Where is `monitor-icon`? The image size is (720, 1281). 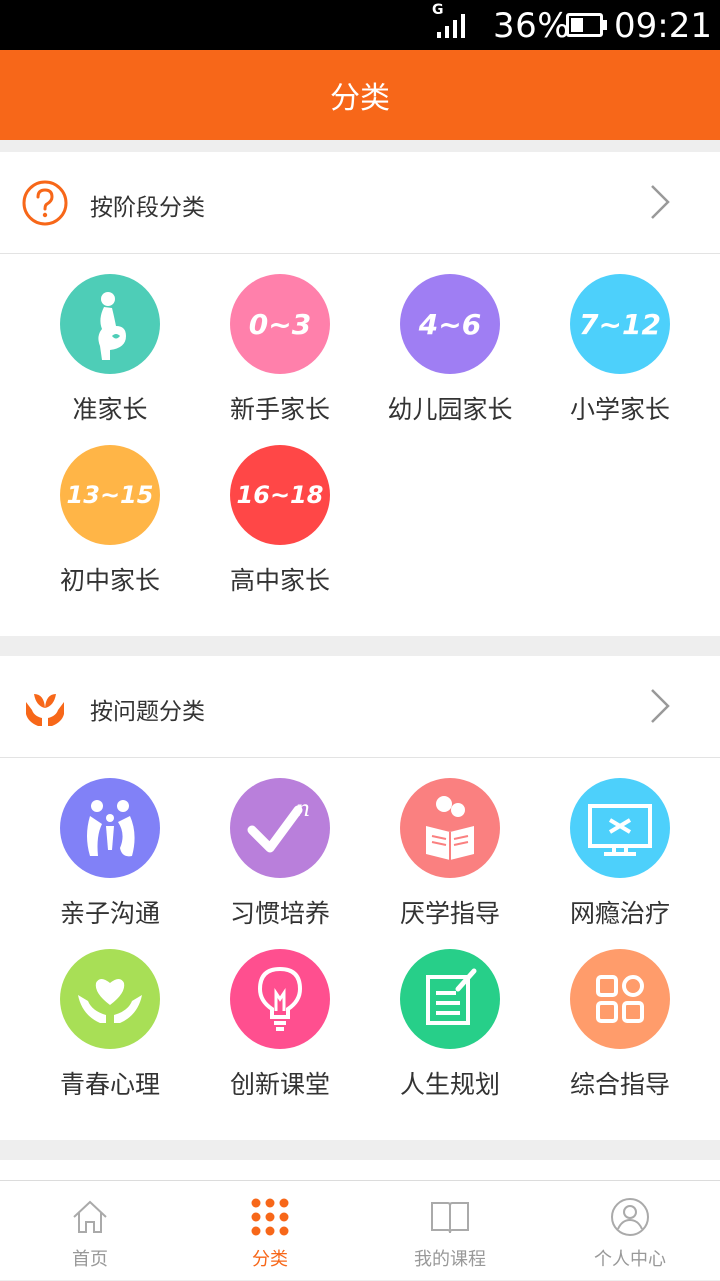
monitor-icon is located at coordinates (620, 830).